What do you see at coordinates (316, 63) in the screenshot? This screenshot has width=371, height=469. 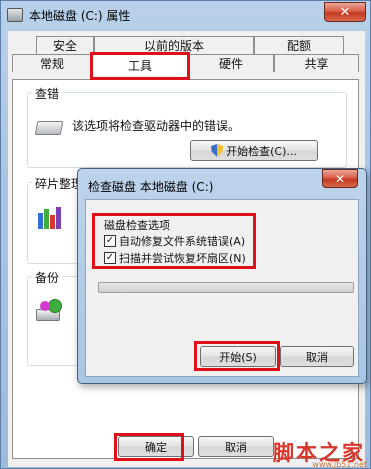 I see `tab-sharing: 共享` at bounding box center [316, 63].